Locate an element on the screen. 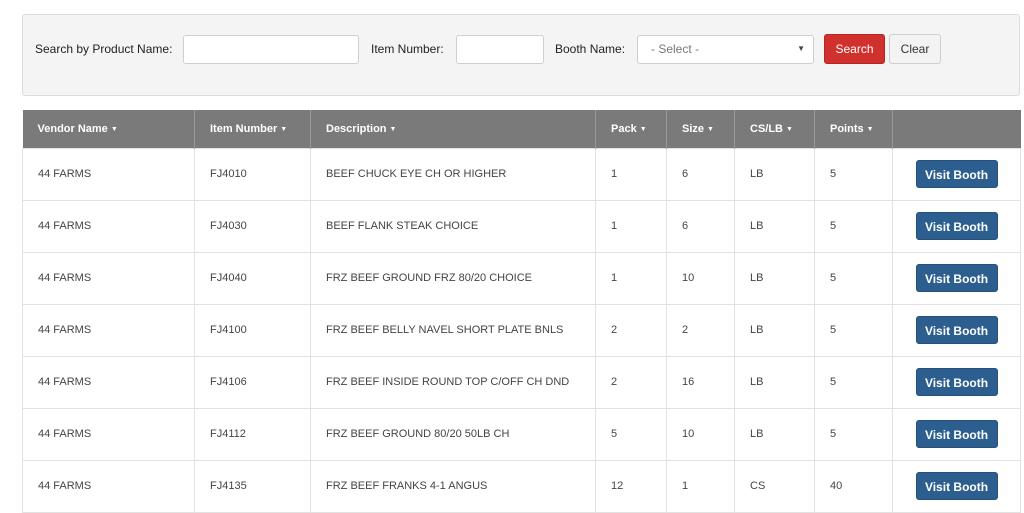 The height and width of the screenshot is (513, 1024). column-header-pack: Pack ▼ is located at coordinates (631, 129).